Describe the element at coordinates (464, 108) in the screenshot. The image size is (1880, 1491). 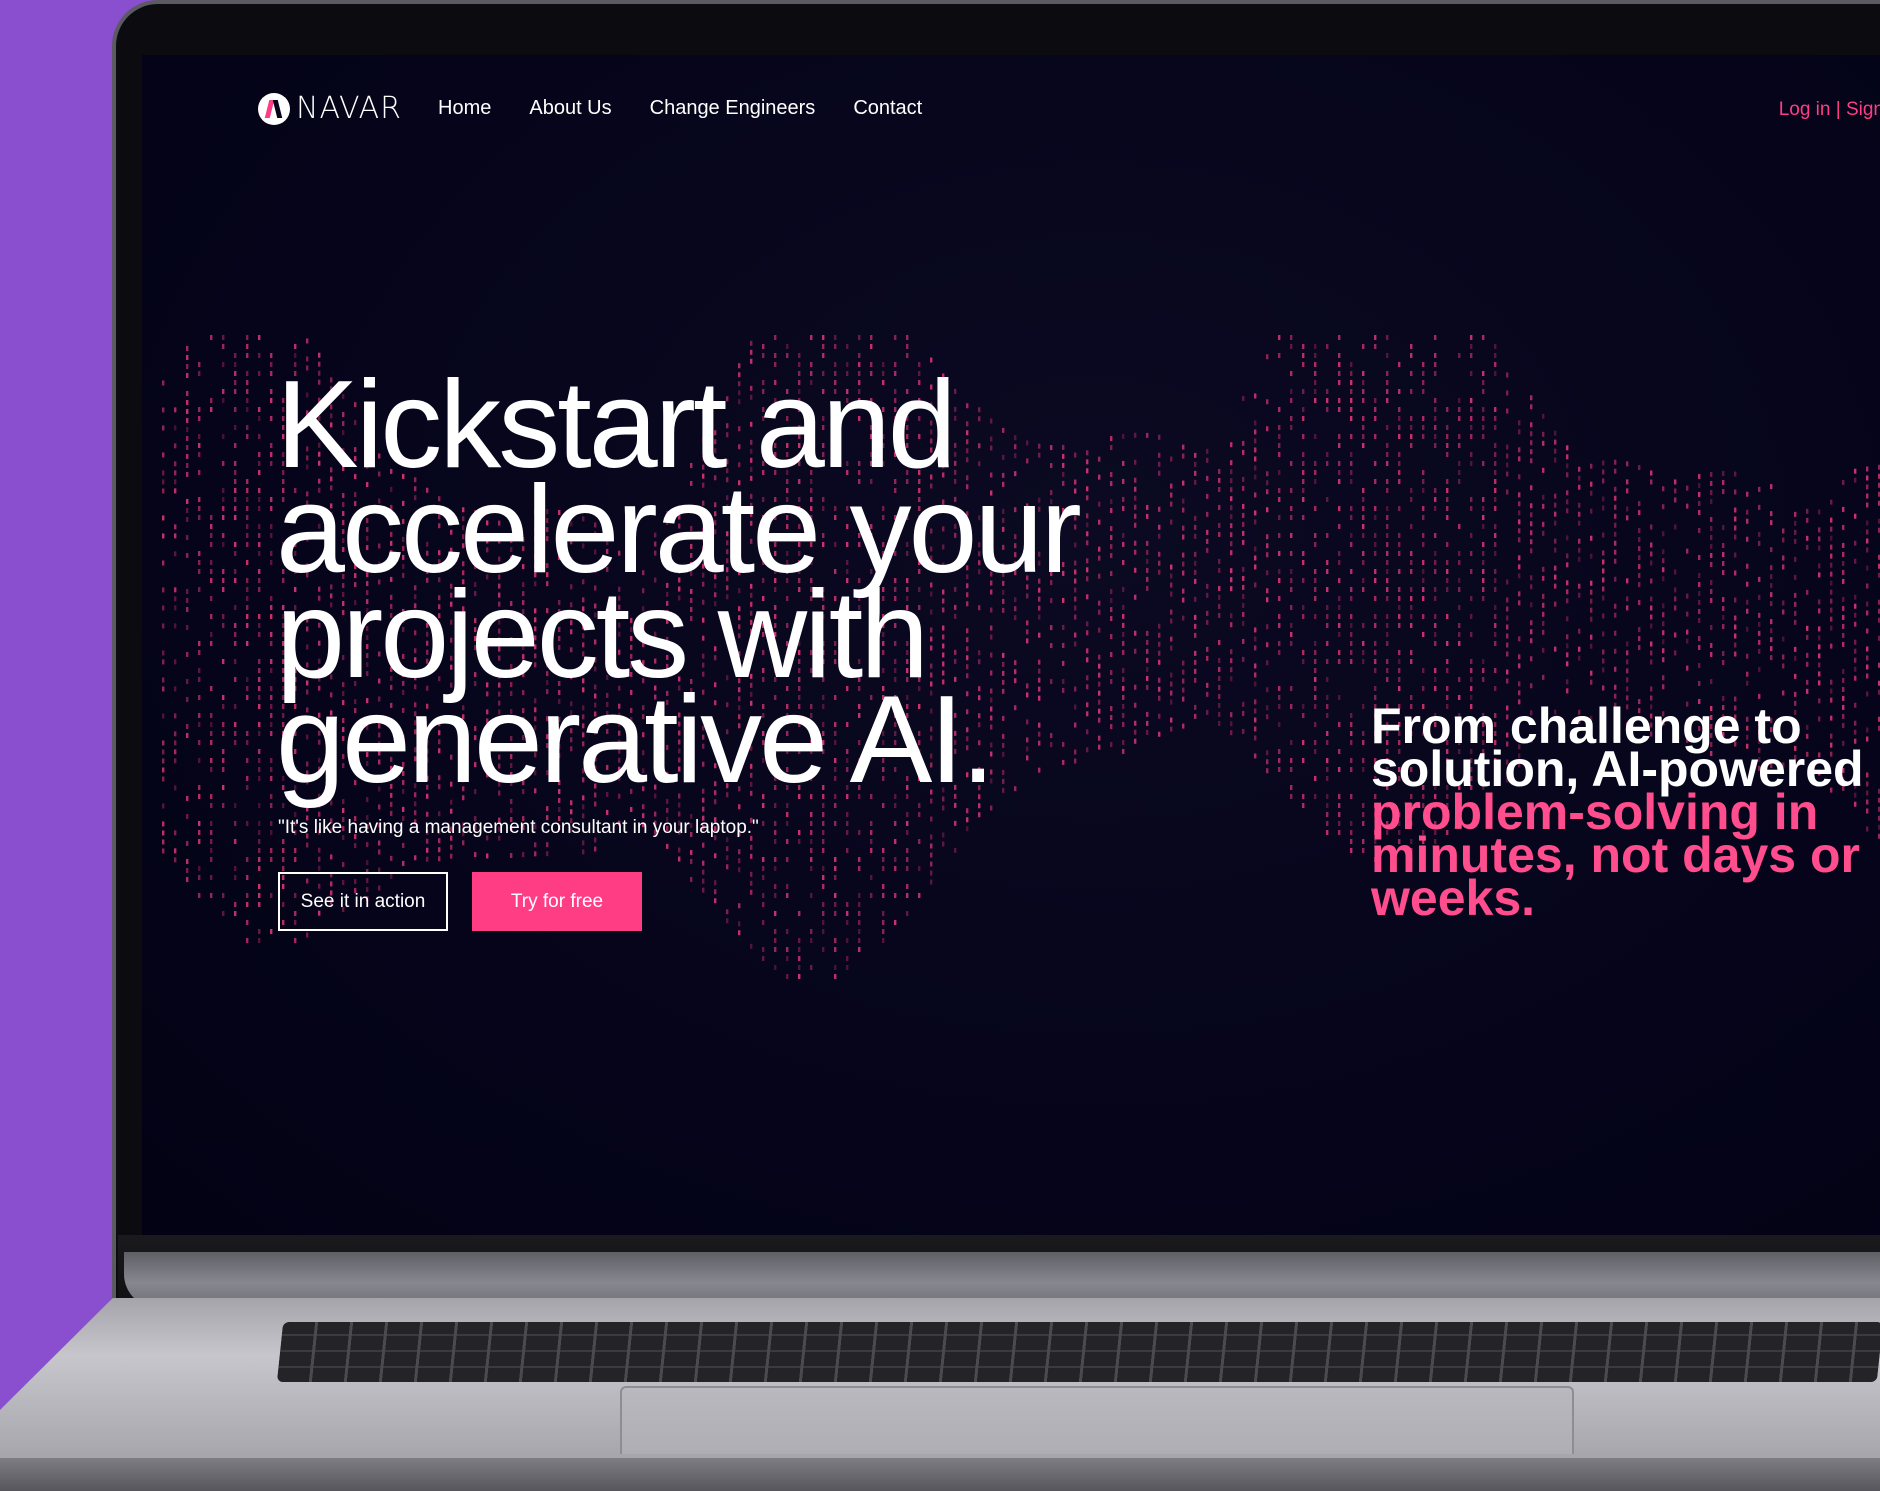
I see `nav-link-home: Home` at that location.